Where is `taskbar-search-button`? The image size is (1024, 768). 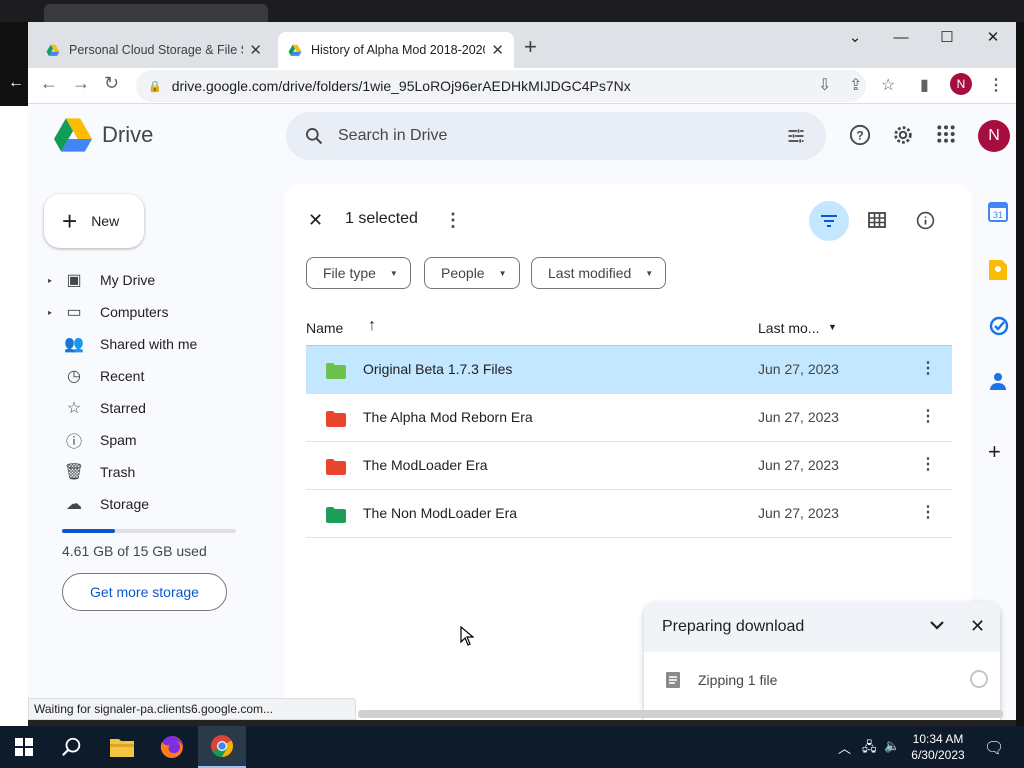
taskbar-search-button is located at coordinates (72, 747).